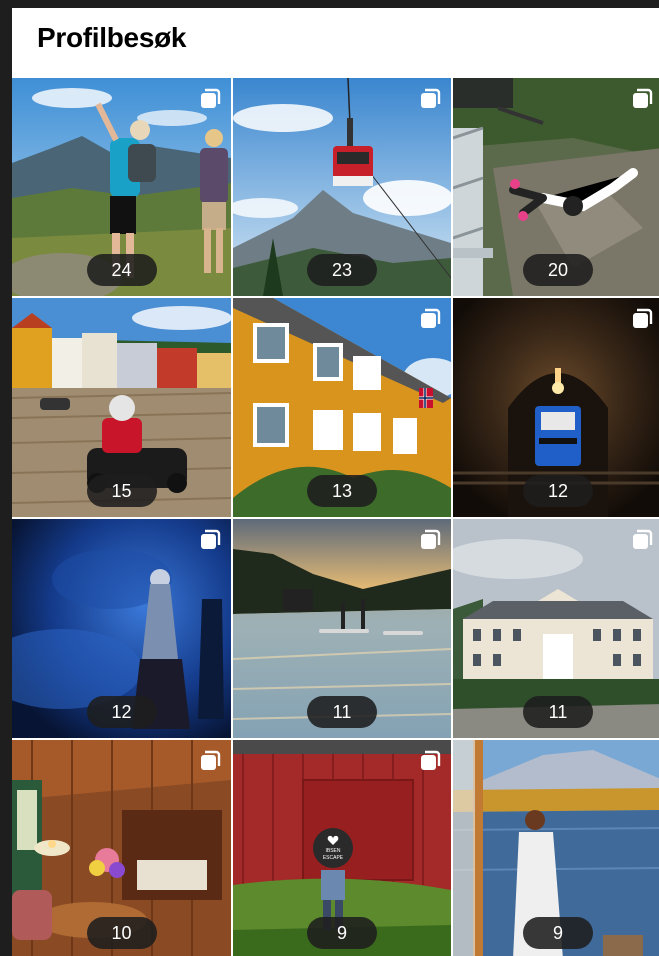 The image size is (659, 956). What do you see at coordinates (112, 37) in the screenshot?
I see `page-title: Profilbesøk` at bounding box center [112, 37].